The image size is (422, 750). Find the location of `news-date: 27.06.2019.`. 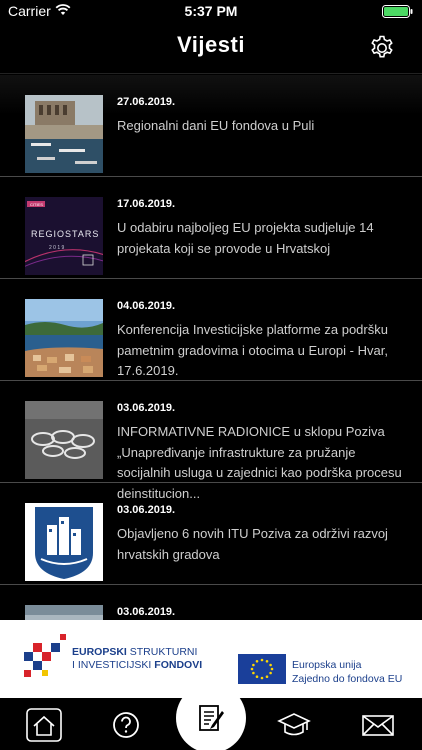

news-date: 27.06.2019. is located at coordinates (146, 102).